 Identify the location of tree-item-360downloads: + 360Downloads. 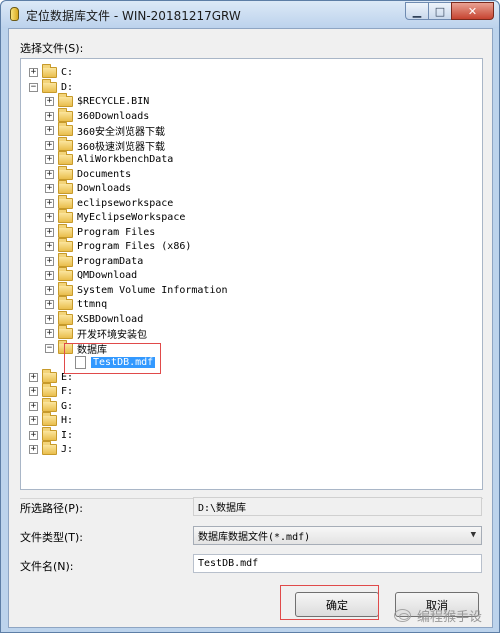
(97, 115).